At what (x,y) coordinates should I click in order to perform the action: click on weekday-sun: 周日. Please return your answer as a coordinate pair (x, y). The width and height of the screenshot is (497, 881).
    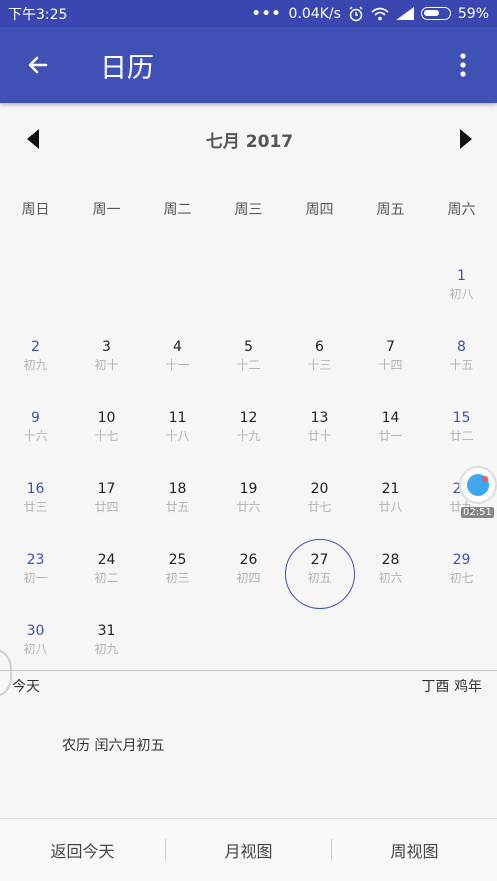
    Looking at the image, I should click on (35, 210).